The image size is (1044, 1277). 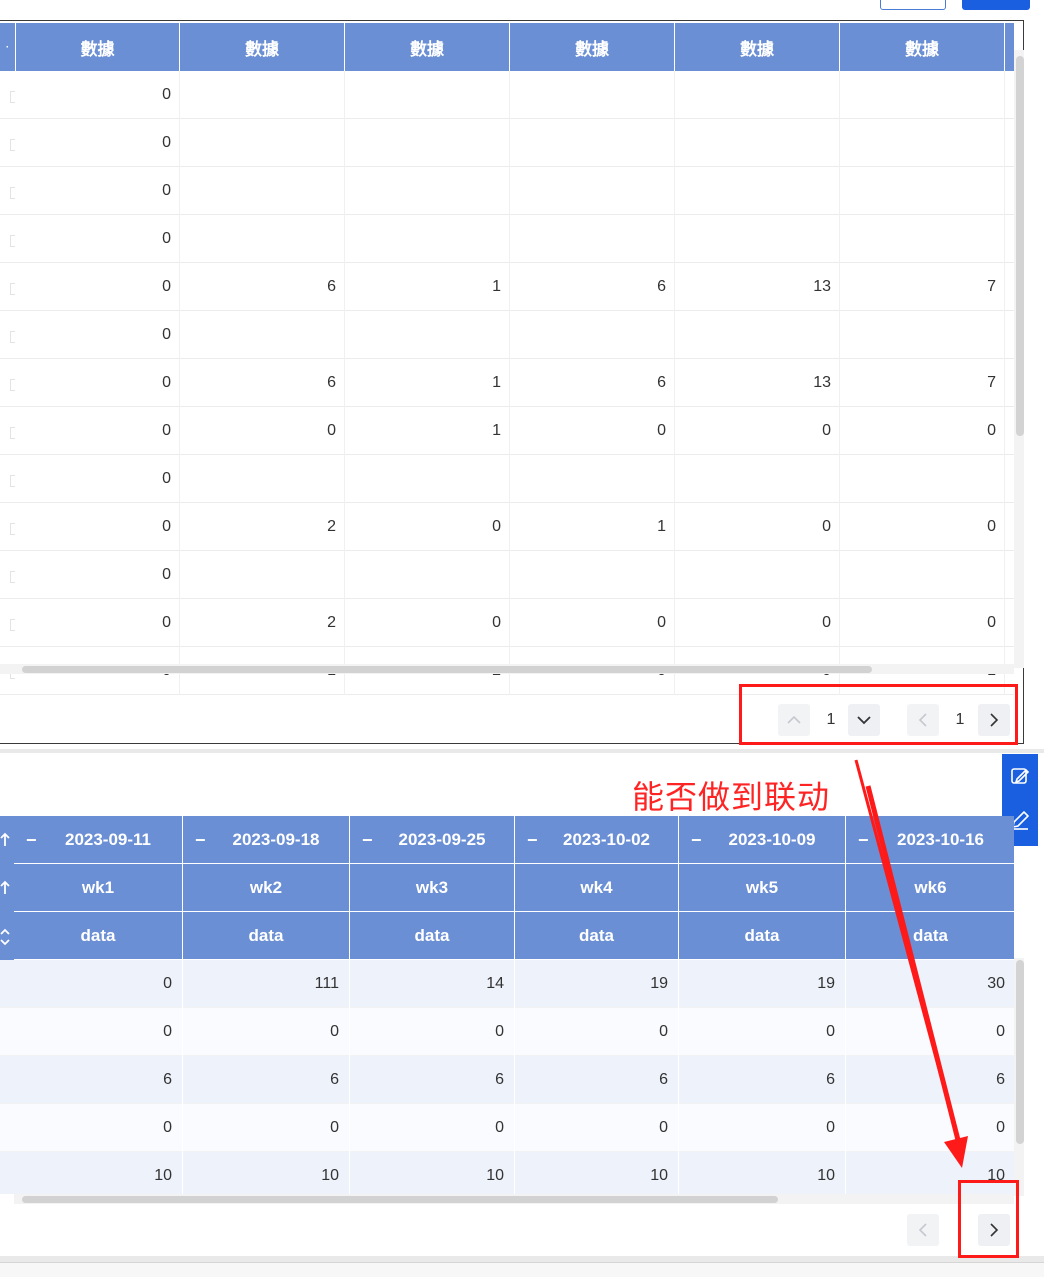 I want to click on table1-cell: 13, so click(x=757, y=383).